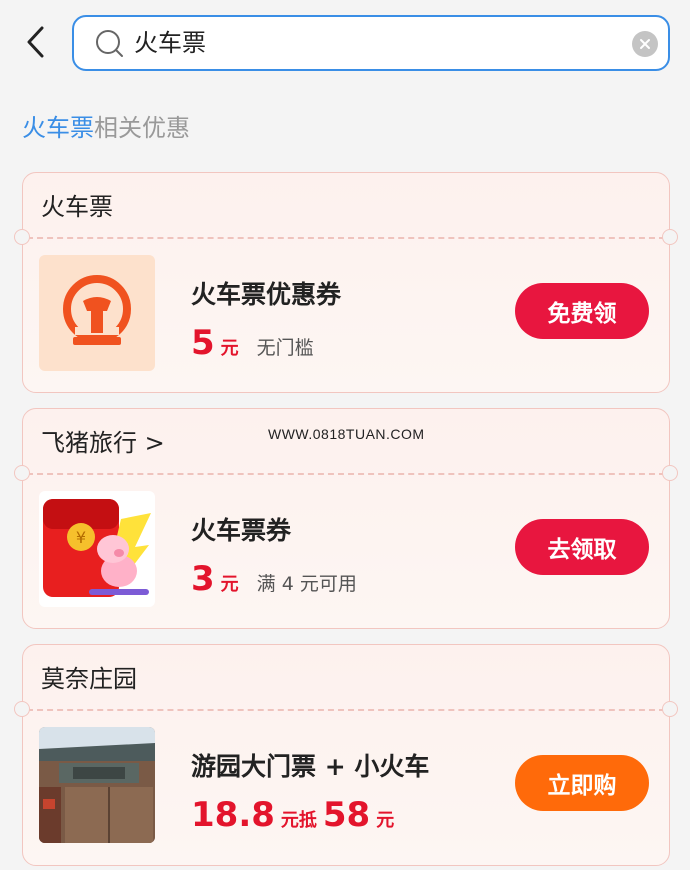 This screenshot has height=870, width=690. What do you see at coordinates (582, 783) in the screenshot?
I see `buy-now-button: 立即购` at bounding box center [582, 783].